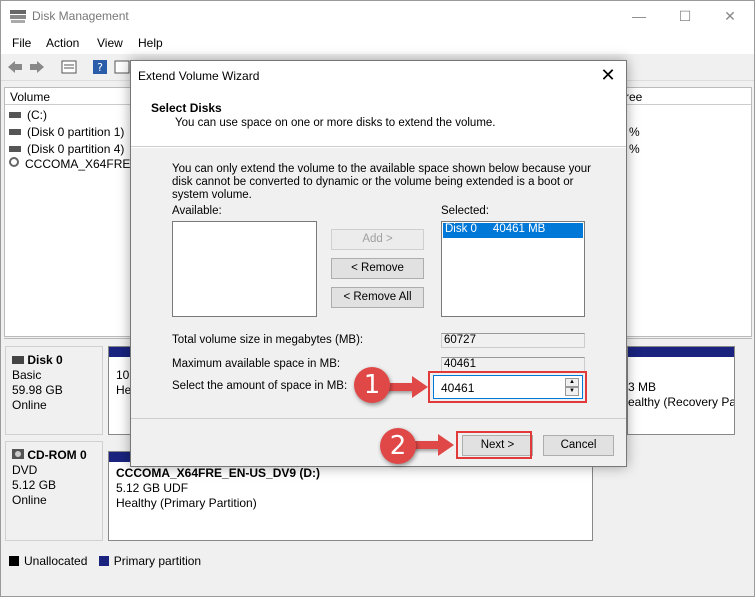 The image size is (755, 597). I want to click on remove-button: < Remove, so click(377, 268).